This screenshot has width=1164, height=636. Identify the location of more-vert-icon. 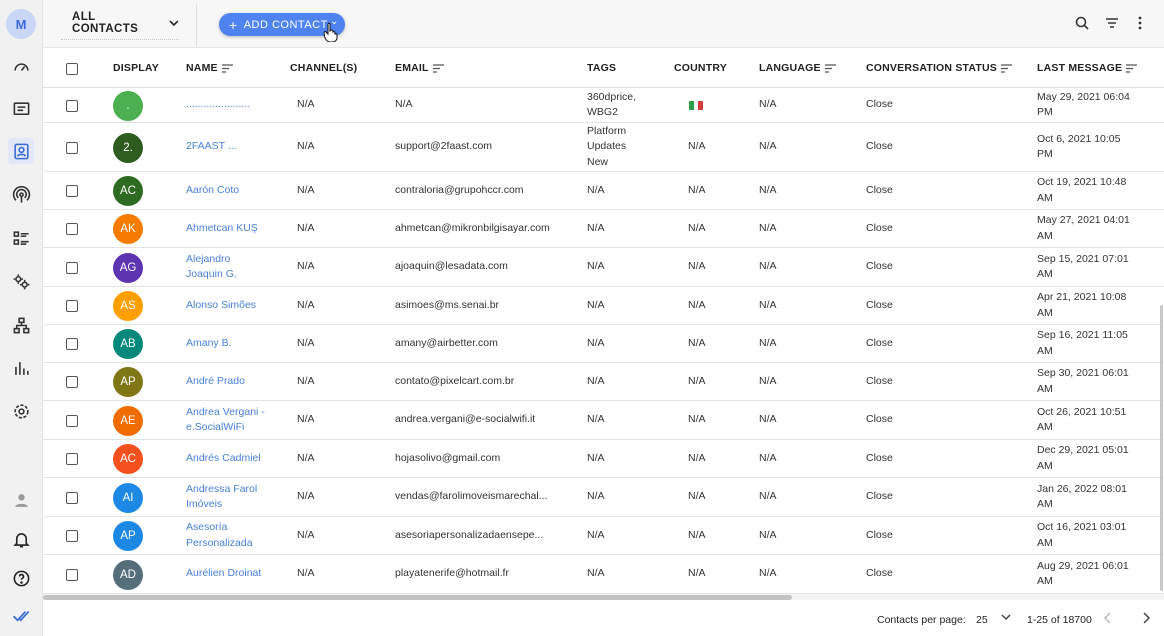
(1140, 23).